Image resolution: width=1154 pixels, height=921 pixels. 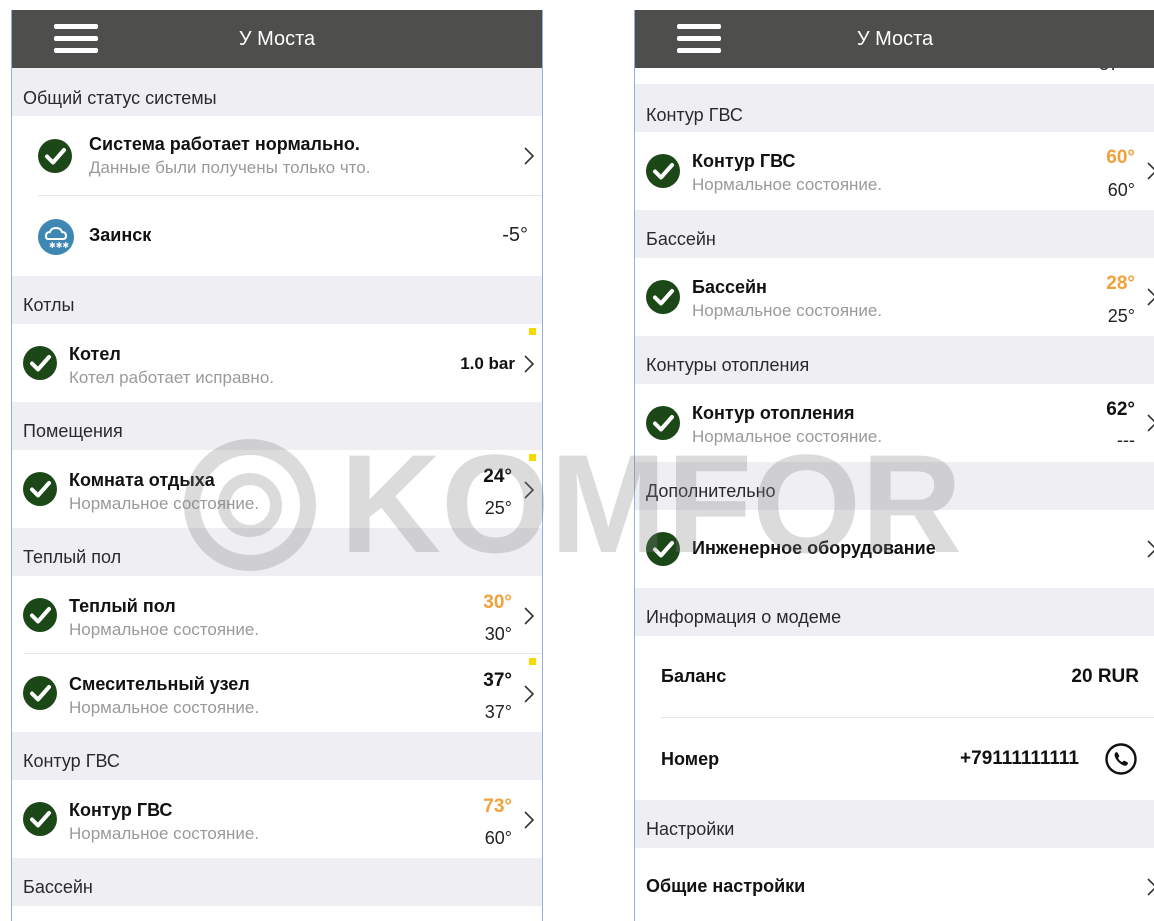 What do you see at coordinates (56, 237) in the screenshot?
I see `snow-cloud-icon: ✱✱✱` at bounding box center [56, 237].